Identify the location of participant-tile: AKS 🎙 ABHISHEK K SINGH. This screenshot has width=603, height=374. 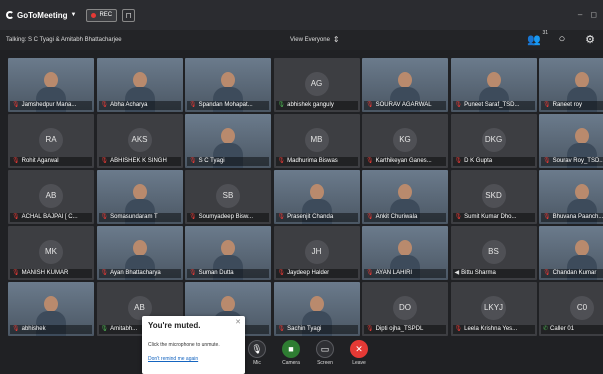
(139, 141).